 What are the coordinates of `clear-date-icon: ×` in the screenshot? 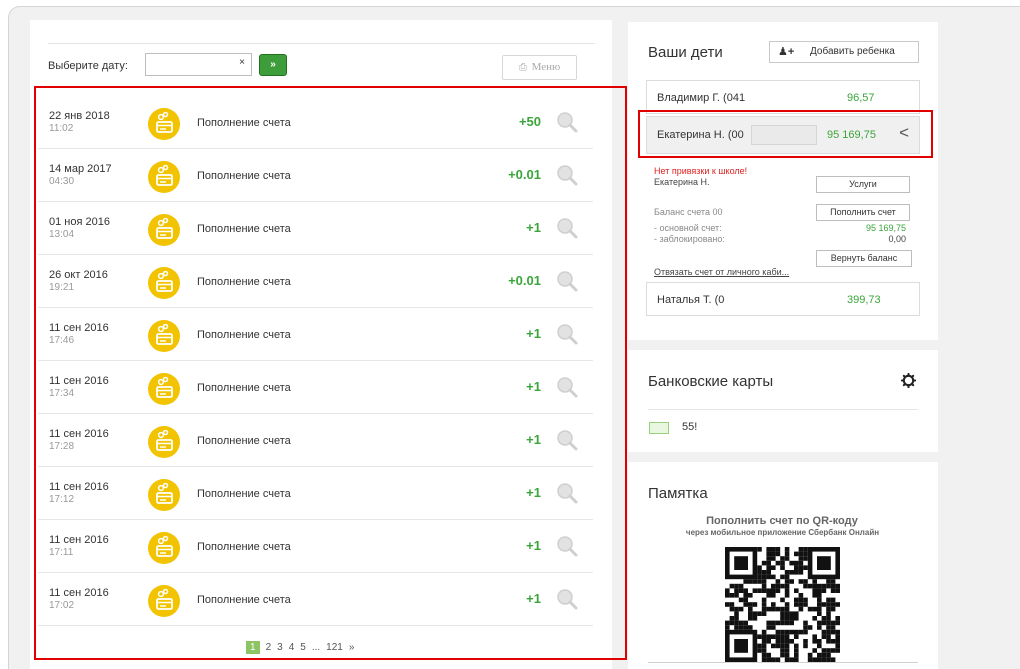 It's located at (242, 62).